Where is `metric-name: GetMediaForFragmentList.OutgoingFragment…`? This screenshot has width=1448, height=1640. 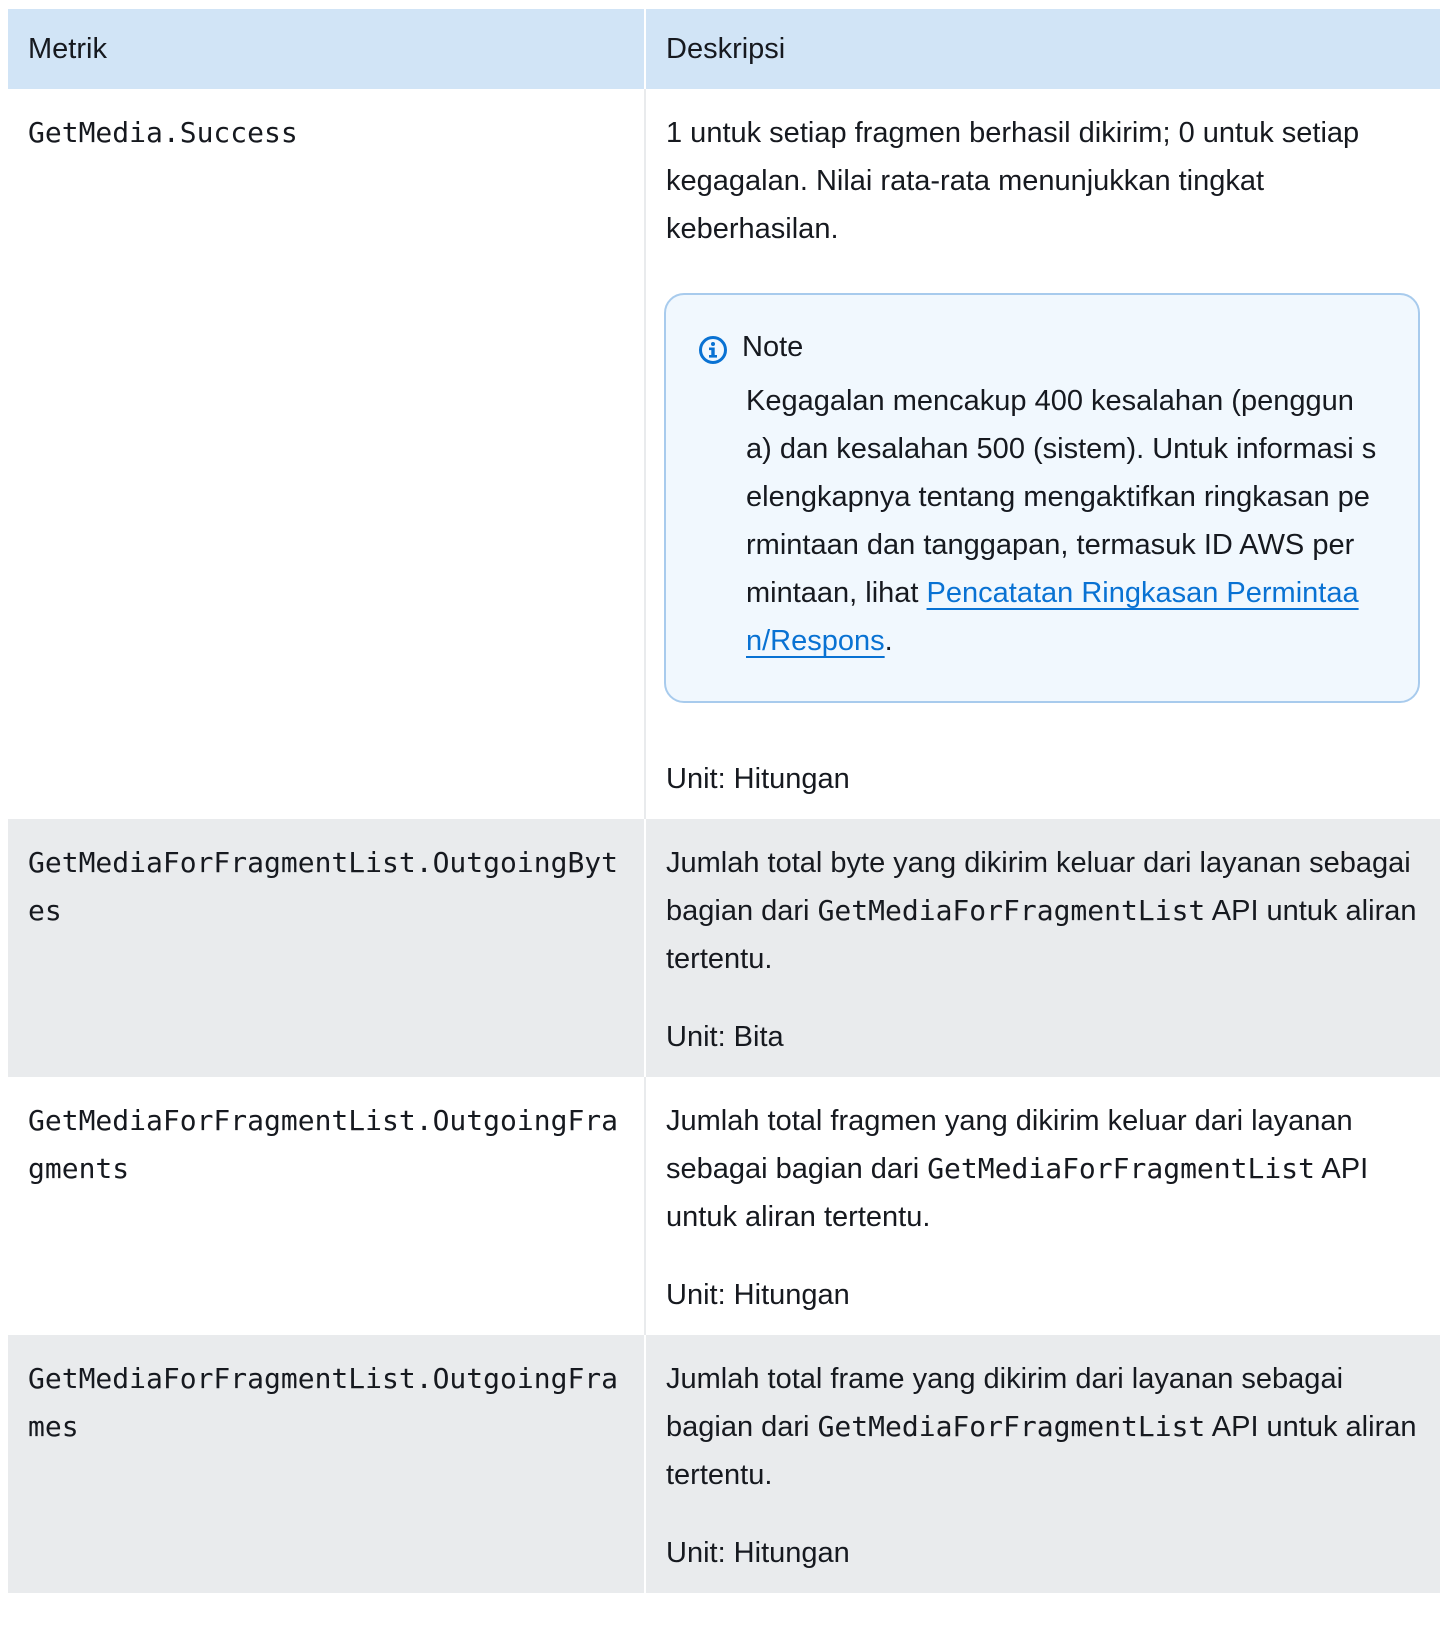 metric-name: GetMediaForFragmentList.OutgoingFragment… is located at coordinates (327, 1206).